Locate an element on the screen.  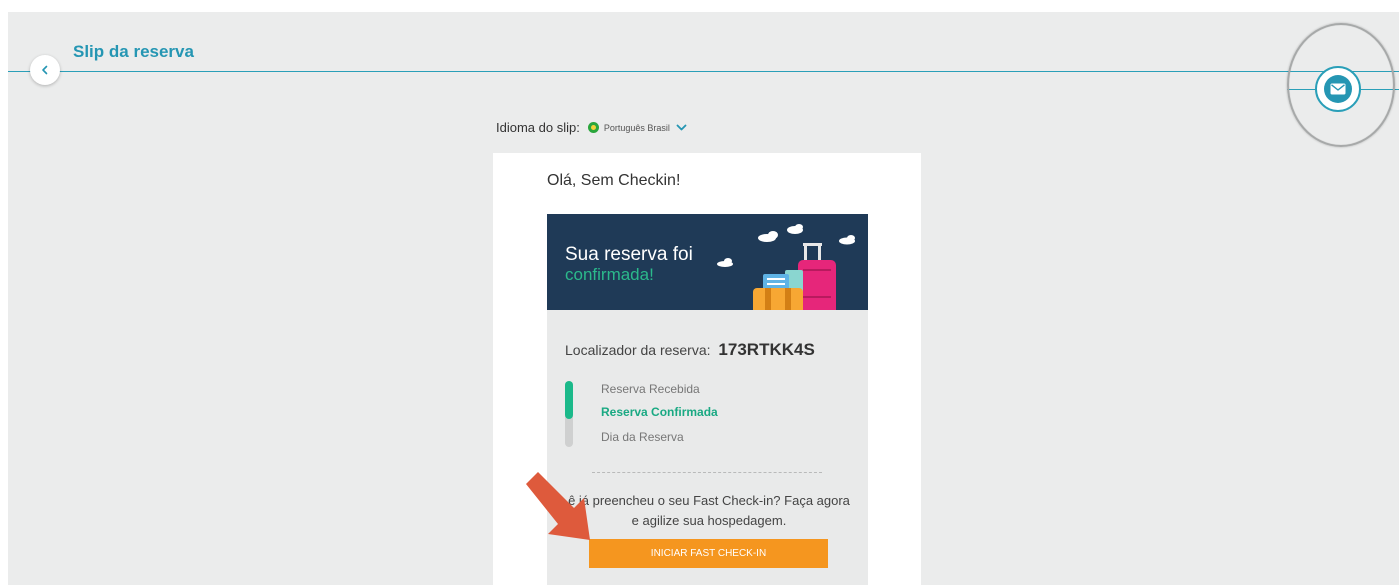
page-title: Slip da reserva is located at coordinates (133, 51).